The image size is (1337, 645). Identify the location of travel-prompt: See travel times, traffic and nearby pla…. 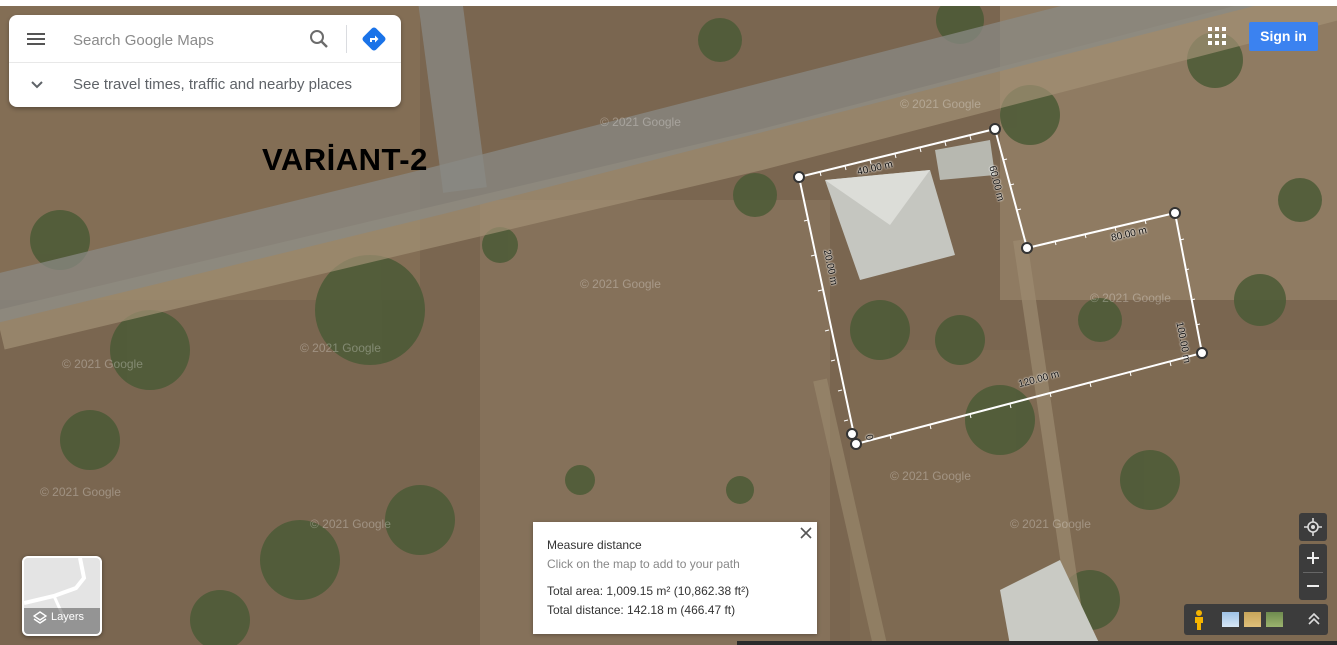
(213, 84).